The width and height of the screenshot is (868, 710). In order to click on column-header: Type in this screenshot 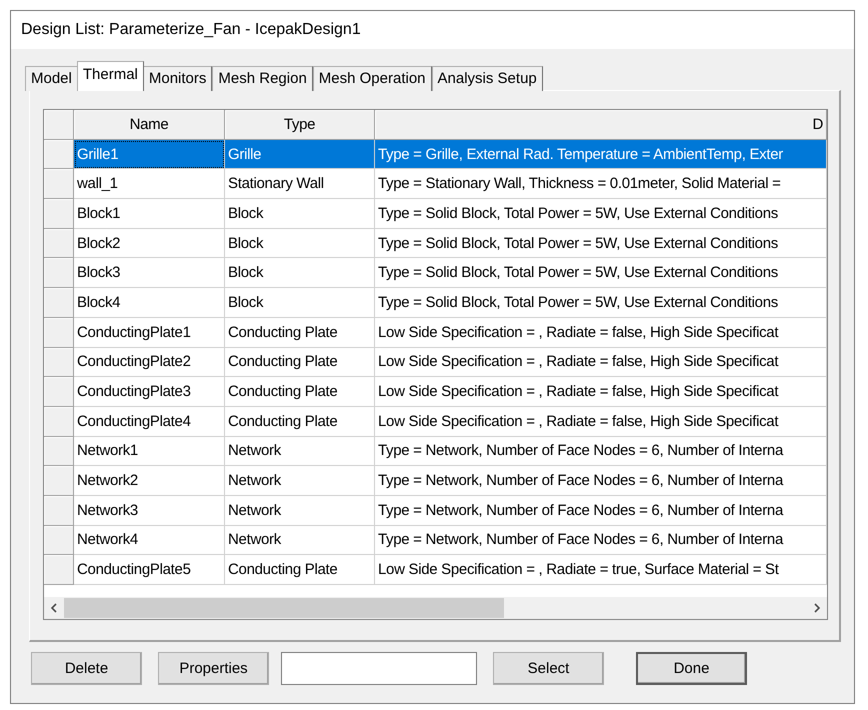, I will do `click(300, 125)`.